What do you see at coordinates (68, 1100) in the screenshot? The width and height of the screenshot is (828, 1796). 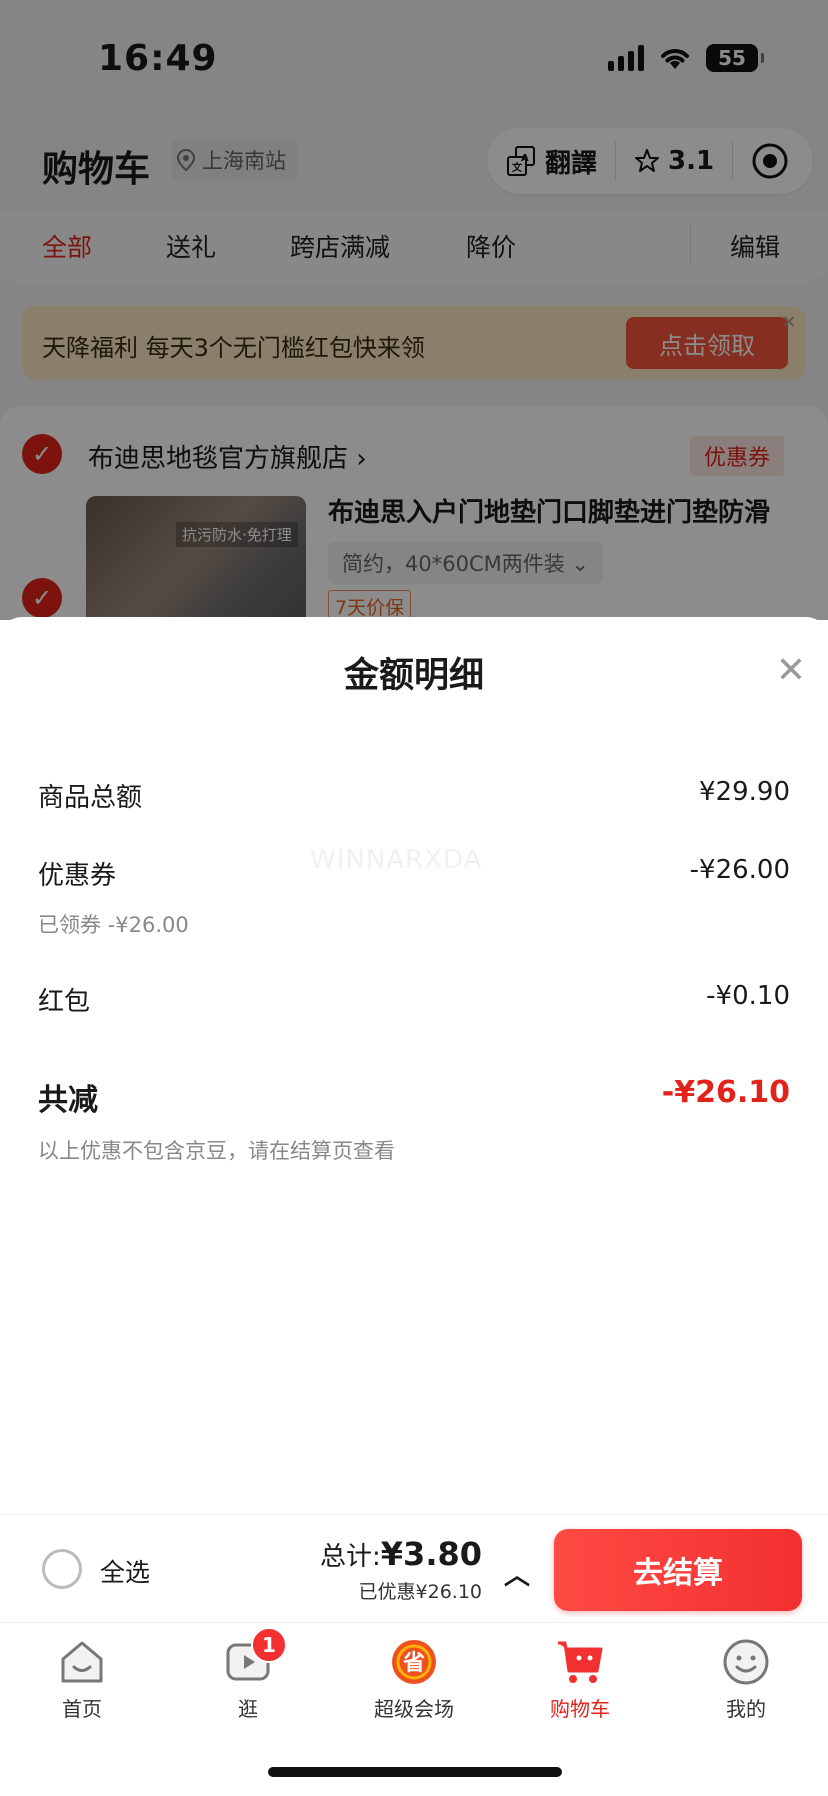 I see `total-discount-label: 共减` at bounding box center [68, 1100].